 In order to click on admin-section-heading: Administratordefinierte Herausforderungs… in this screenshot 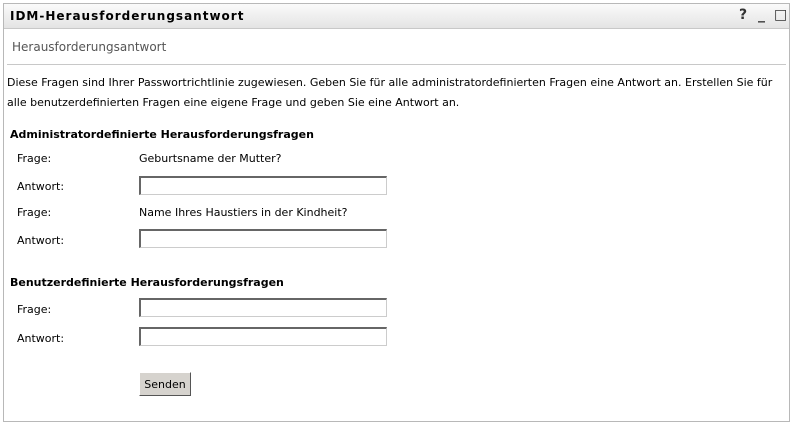, I will do `click(162, 134)`.